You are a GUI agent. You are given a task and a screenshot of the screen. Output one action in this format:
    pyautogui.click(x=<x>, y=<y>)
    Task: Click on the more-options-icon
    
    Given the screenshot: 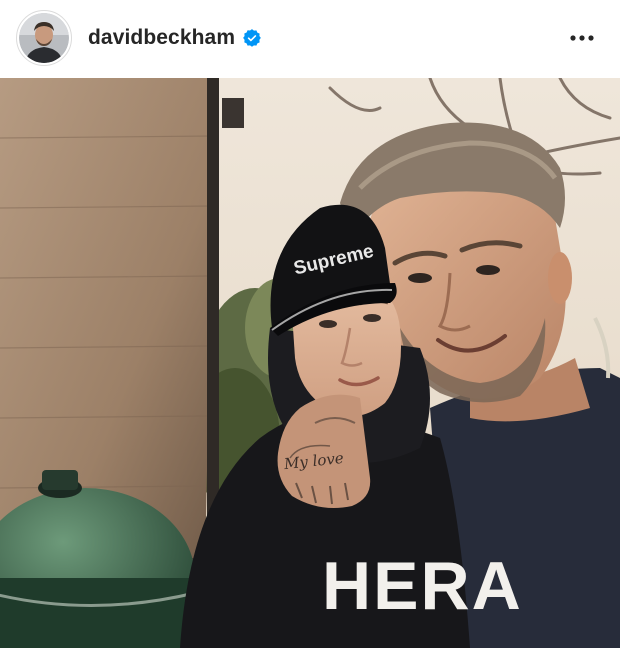 What is the action you would take?
    pyautogui.click(x=582, y=38)
    